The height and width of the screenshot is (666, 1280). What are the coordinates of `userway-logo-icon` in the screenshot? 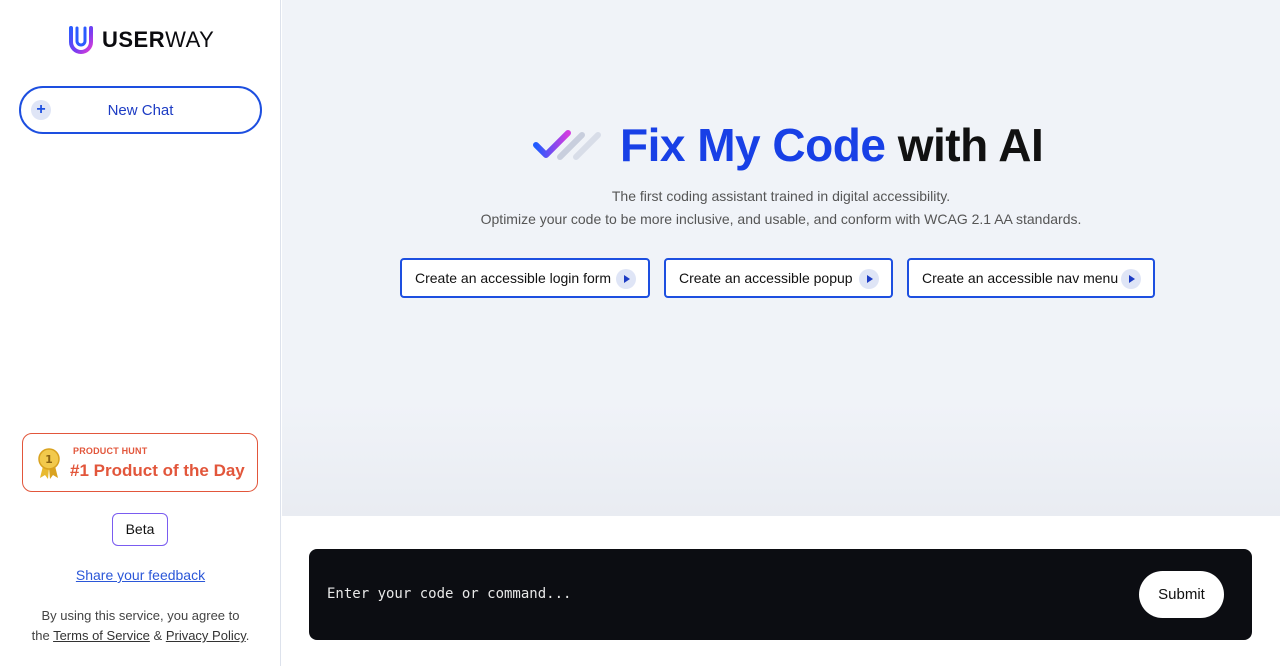 It's located at (81, 40).